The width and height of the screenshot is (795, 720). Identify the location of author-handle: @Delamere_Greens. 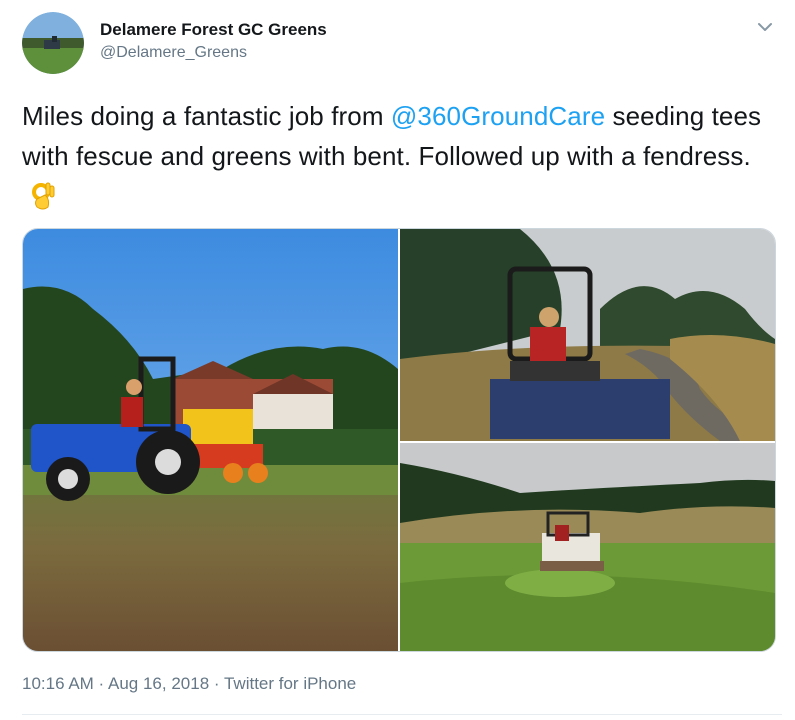
(213, 53).